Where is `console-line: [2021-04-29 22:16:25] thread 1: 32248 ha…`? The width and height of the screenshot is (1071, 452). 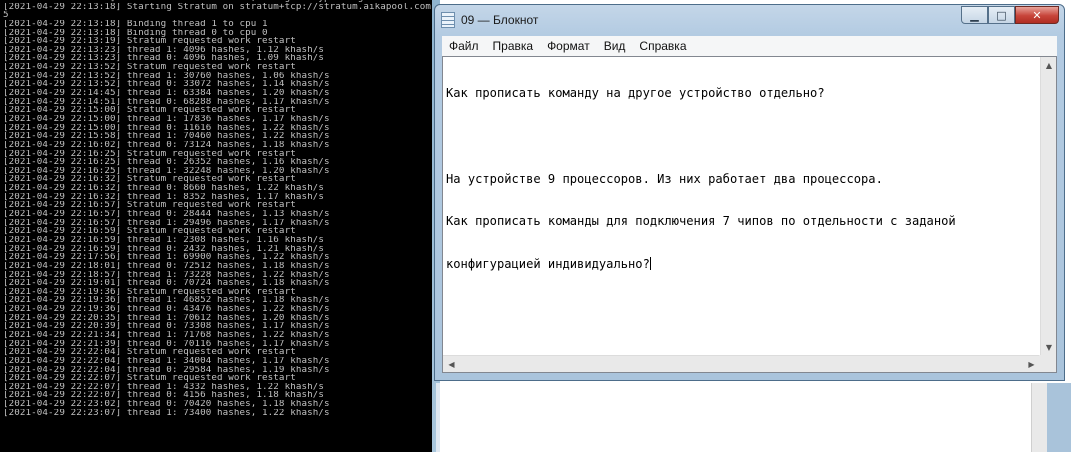 console-line: [2021-04-29 22:16:25] thread 1: 32248 ha… is located at coordinates (166, 171).